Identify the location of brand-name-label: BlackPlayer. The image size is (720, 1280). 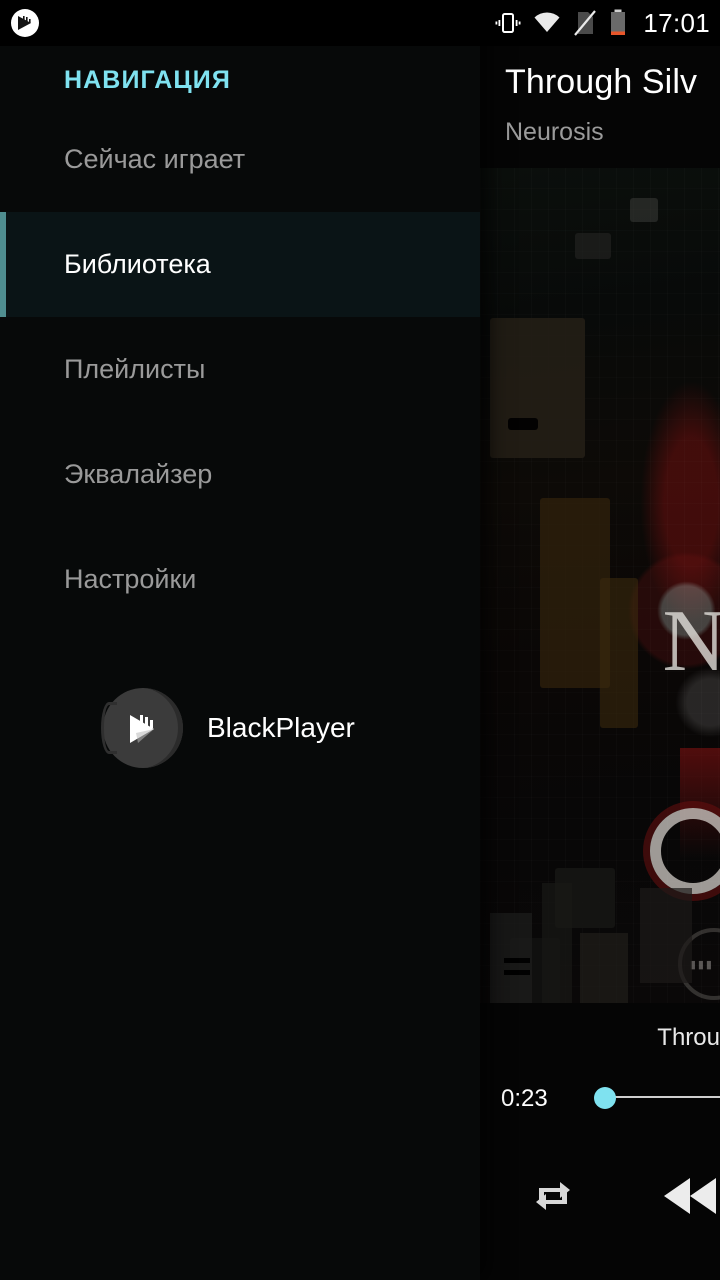
(281, 727).